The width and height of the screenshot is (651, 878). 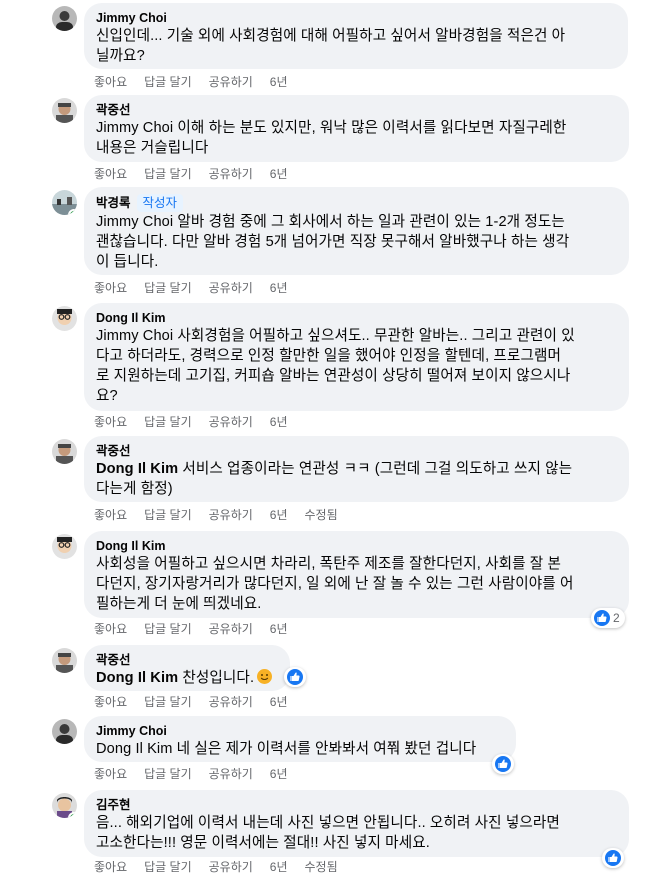 I want to click on comment-author: 김주현, so click(x=356, y=805).